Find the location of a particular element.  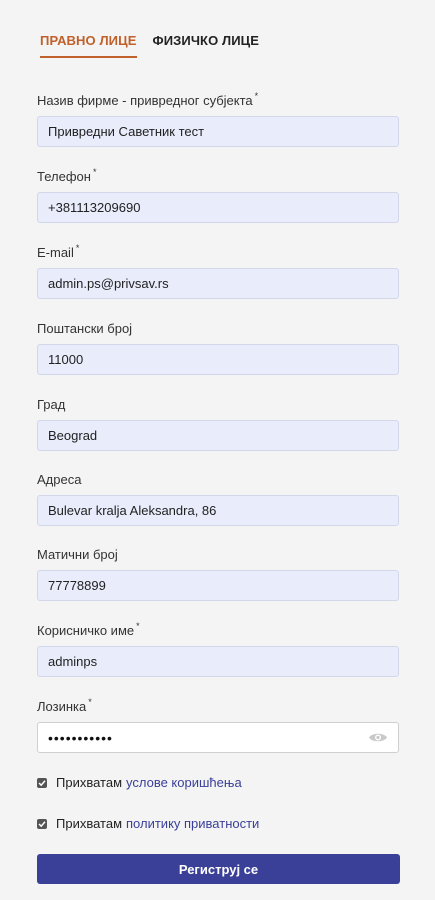

username-field: Корисничко име * adminps is located at coordinates (218, 649).